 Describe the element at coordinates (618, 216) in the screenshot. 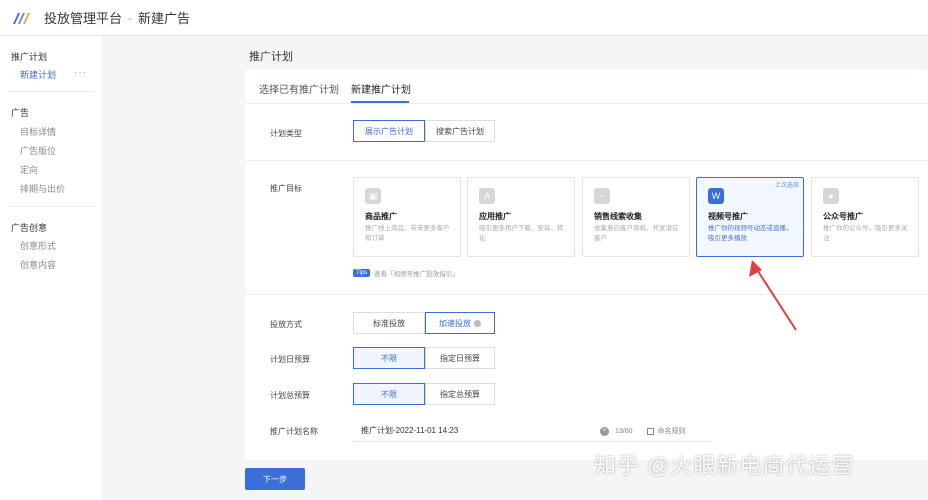

I see `goal-card-title: 销售线索收集` at that location.